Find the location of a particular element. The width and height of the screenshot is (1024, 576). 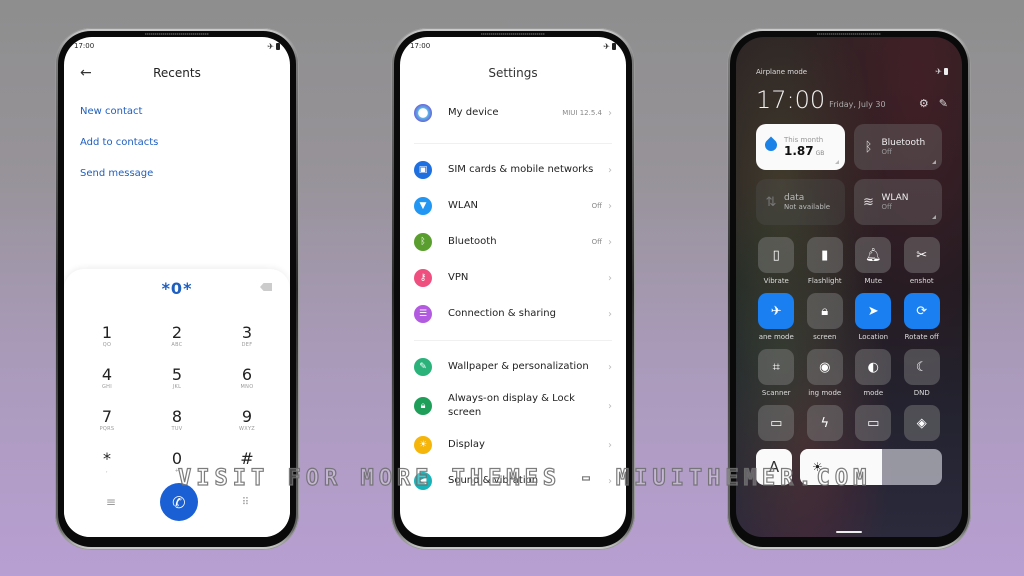

bluetooth-tile: ᛒ Bluetooth Off is located at coordinates (897, 147).